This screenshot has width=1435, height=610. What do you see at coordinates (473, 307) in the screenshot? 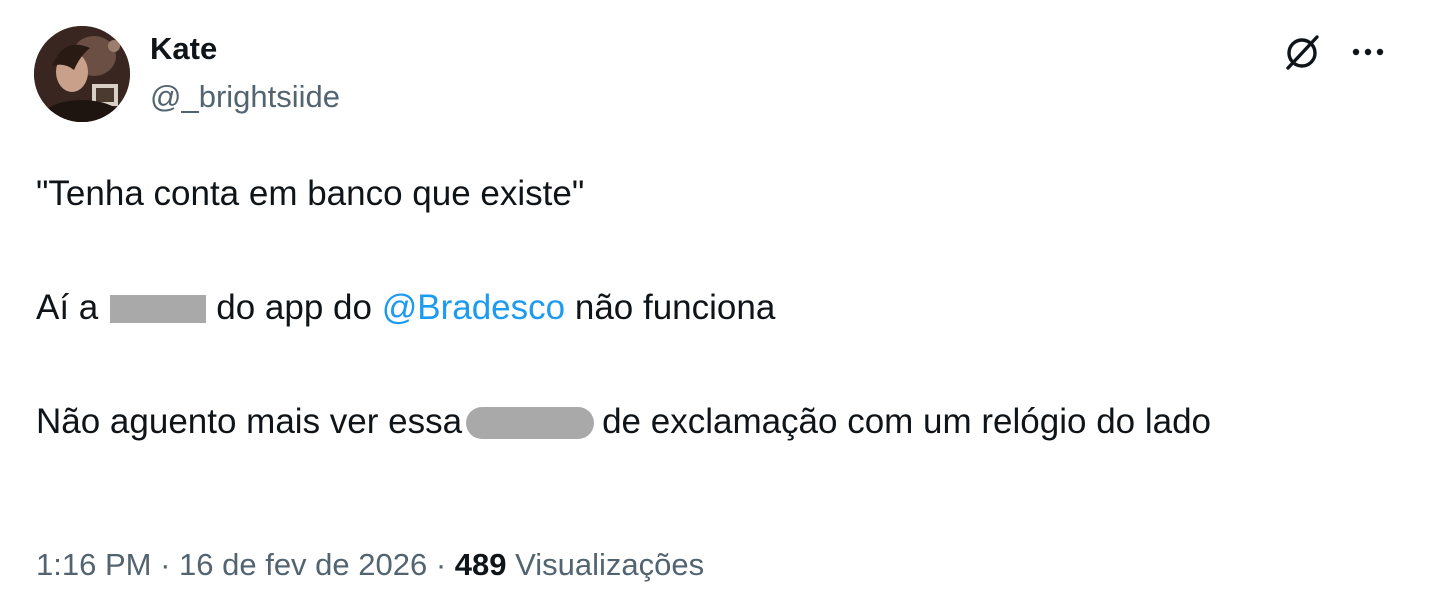
I see `mention-link: @Bradesco` at bounding box center [473, 307].